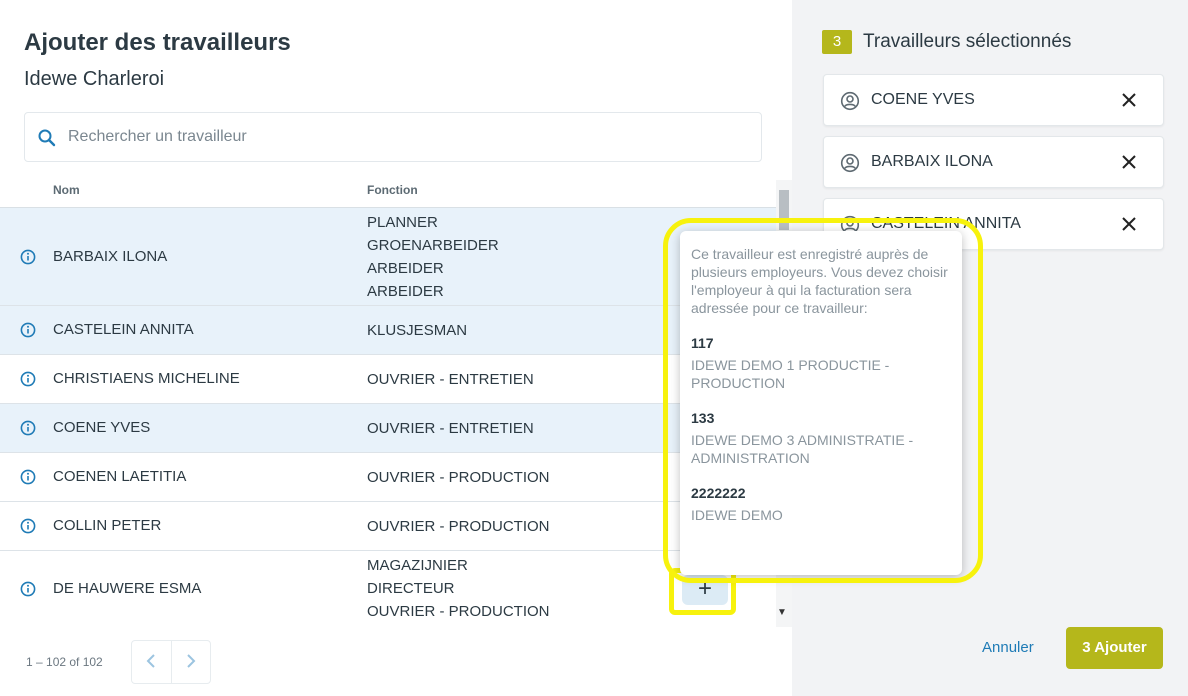 The height and width of the screenshot is (696, 1188). I want to click on table-row: CASTELEIN ANNITA KLUSJESMAN, so click(388, 330).